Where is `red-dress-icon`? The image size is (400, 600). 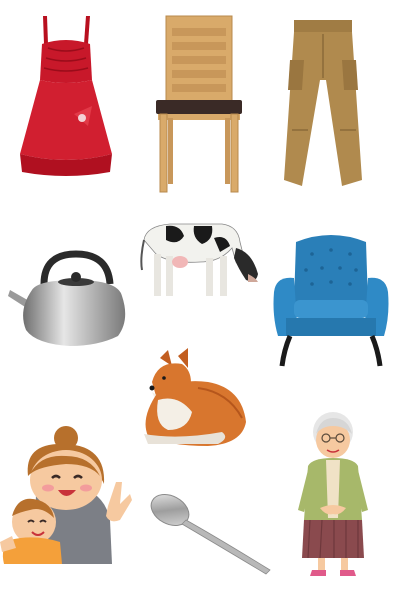
red-dress-icon is located at coordinates (66, 95).